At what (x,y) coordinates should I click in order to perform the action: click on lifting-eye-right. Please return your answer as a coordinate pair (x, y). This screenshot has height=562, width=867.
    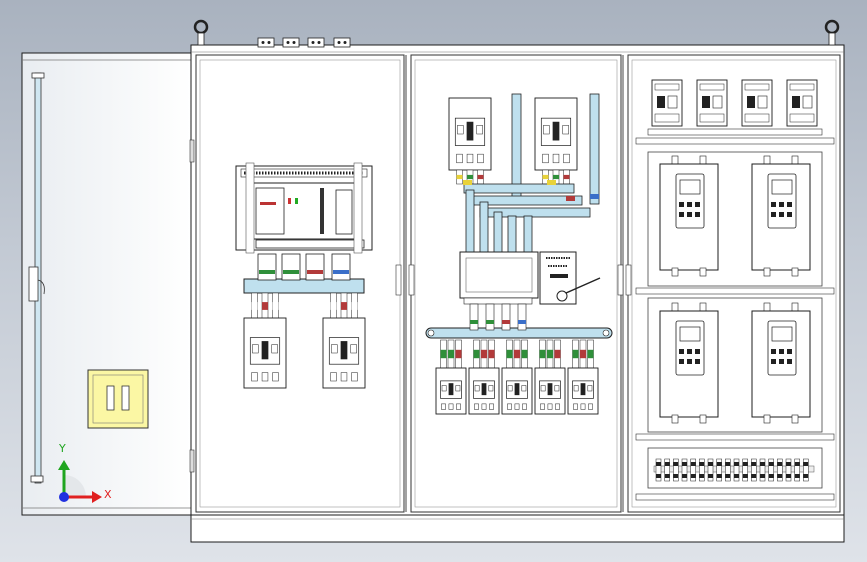
    Looking at the image, I should click on (832, 32).